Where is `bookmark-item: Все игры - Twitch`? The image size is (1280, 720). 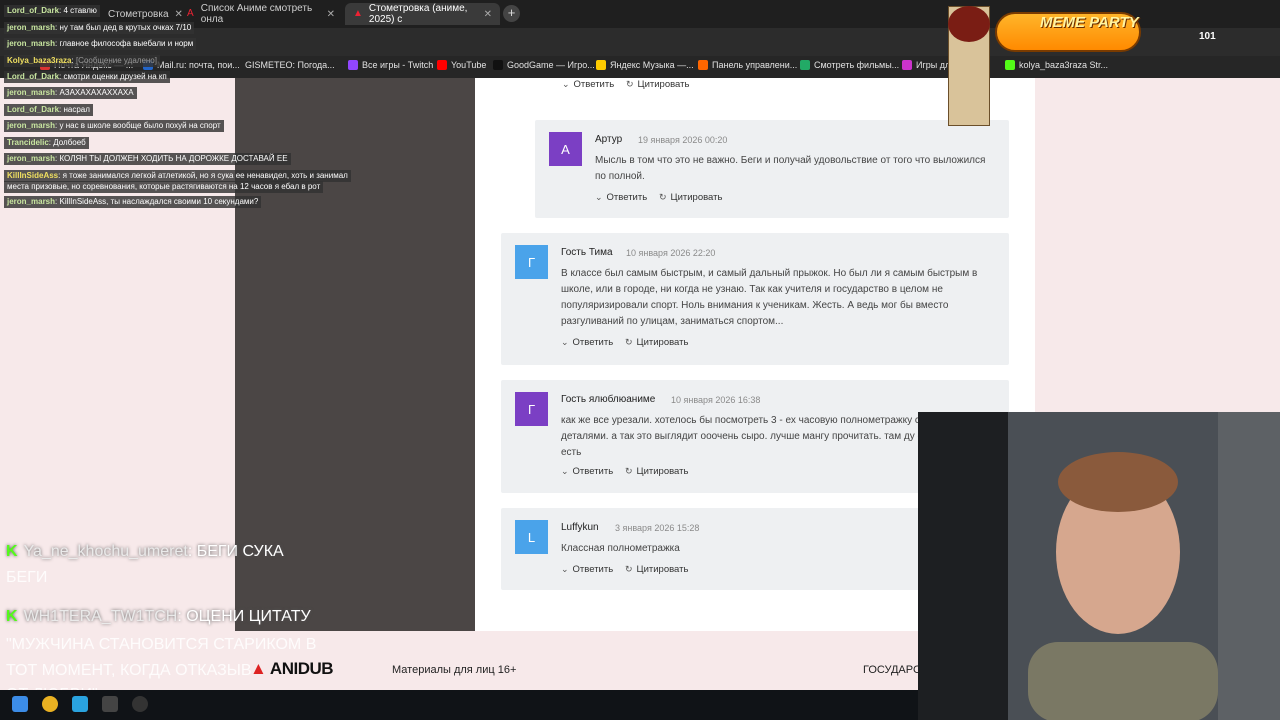
bookmark-item: Все игры - Twitch is located at coordinates (390, 65).